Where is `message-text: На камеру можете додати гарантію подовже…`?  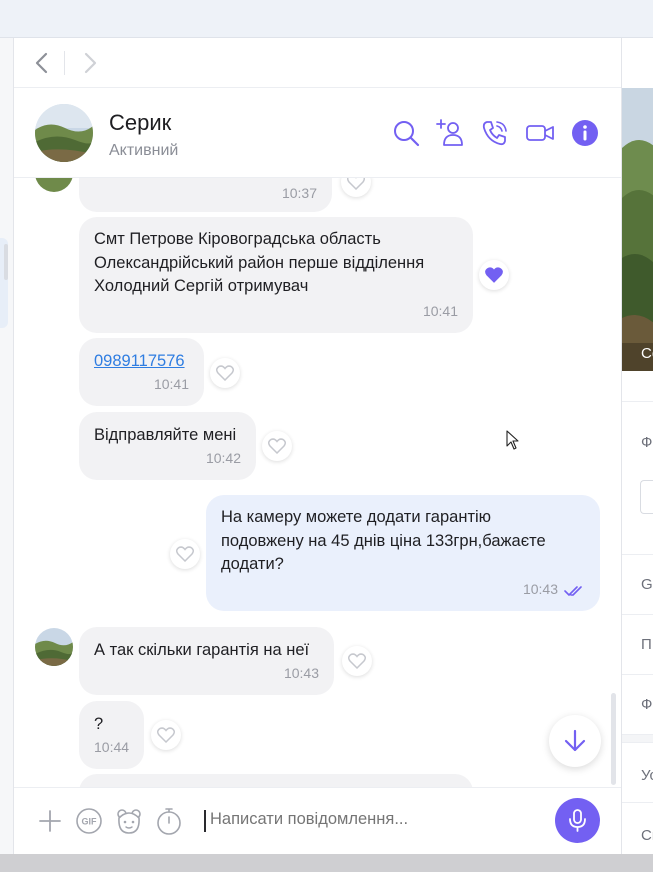
message-text: На камеру можете додати гарантію подовже… is located at coordinates (383, 541).